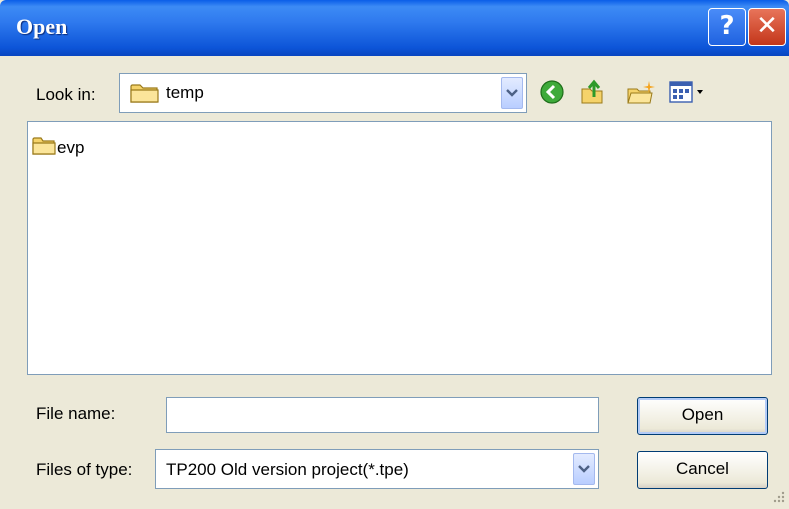 Image resolution: width=789 pixels, height=509 pixels. What do you see at coordinates (552, 94) in the screenshot?
I see `back-icon` at bounding box center [552, 94].